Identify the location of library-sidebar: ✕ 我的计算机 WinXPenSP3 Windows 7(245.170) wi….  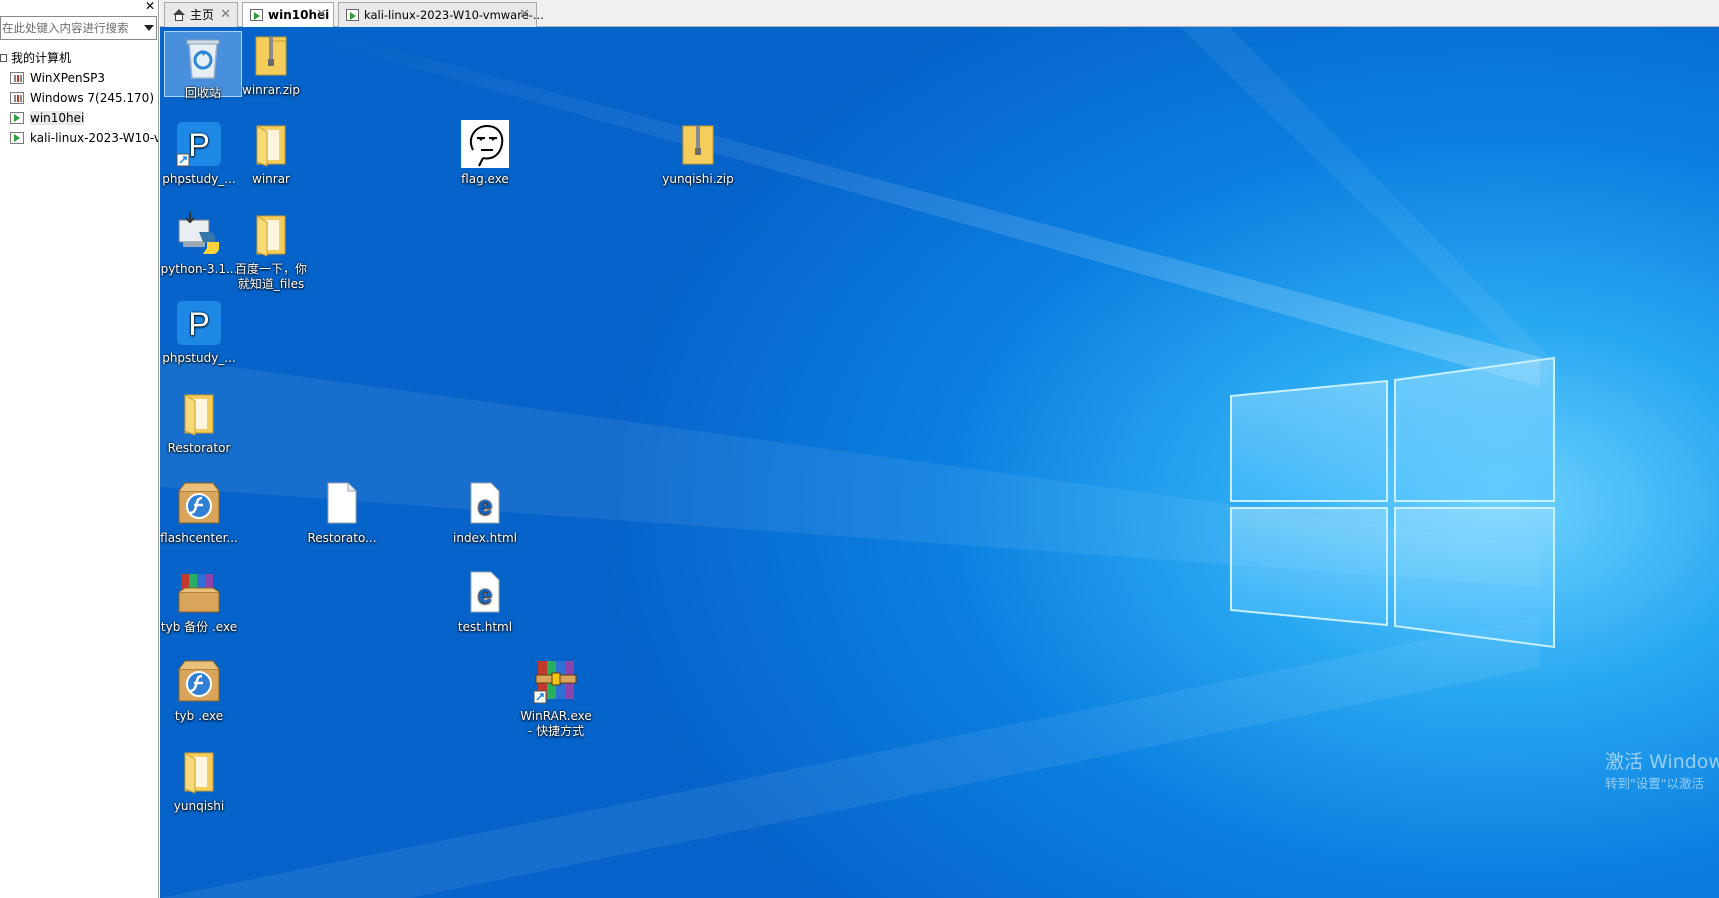
(79, 449).